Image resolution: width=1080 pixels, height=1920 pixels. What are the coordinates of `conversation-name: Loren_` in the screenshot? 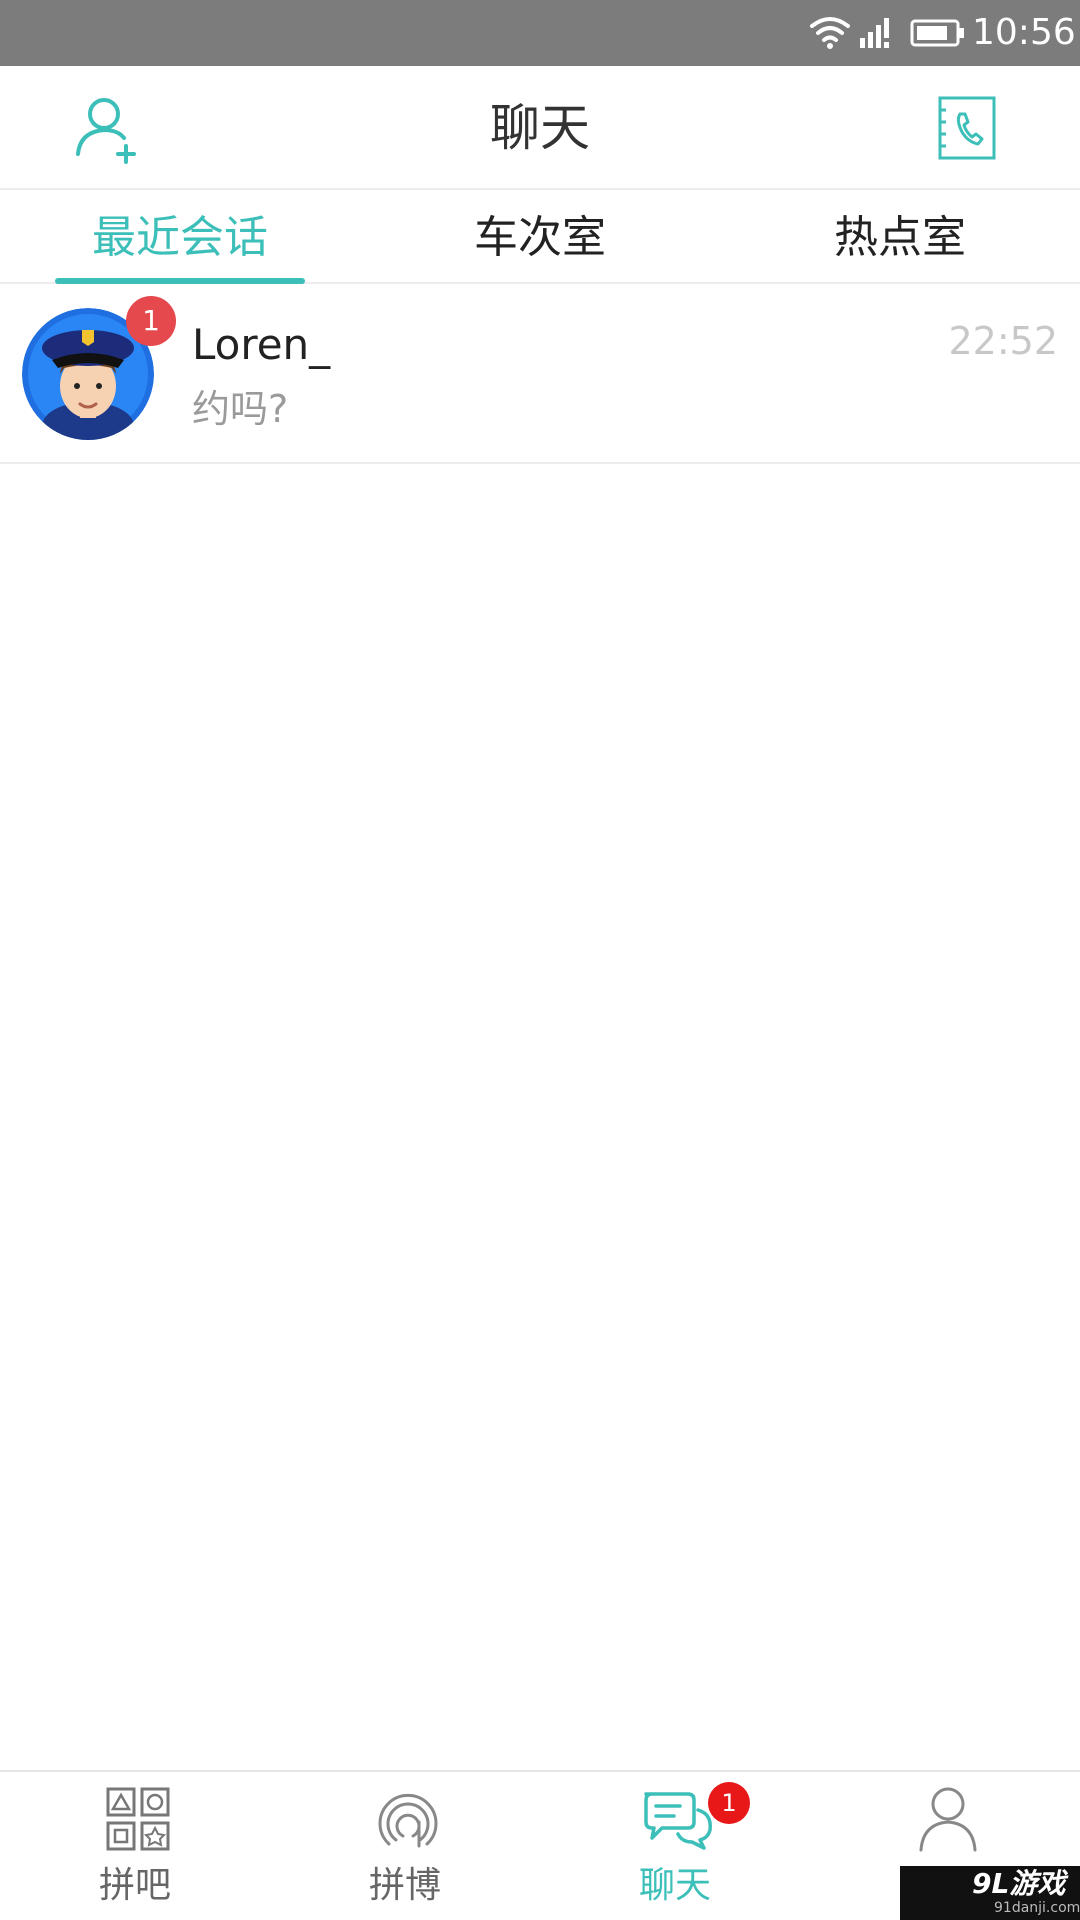 It's located at (261, 344).